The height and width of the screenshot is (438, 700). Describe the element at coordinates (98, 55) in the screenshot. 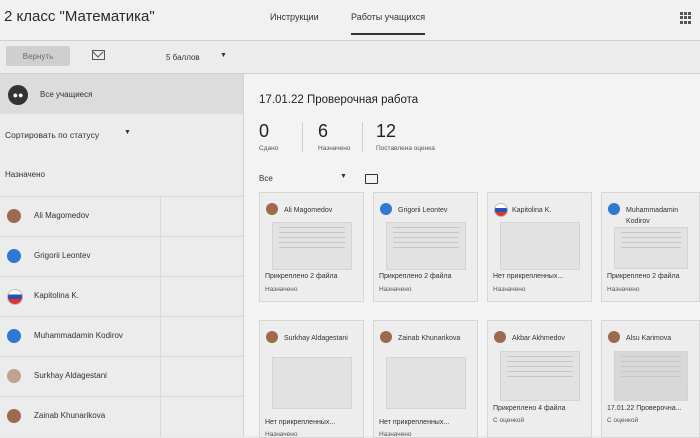

I see `mail-icon` at that location.